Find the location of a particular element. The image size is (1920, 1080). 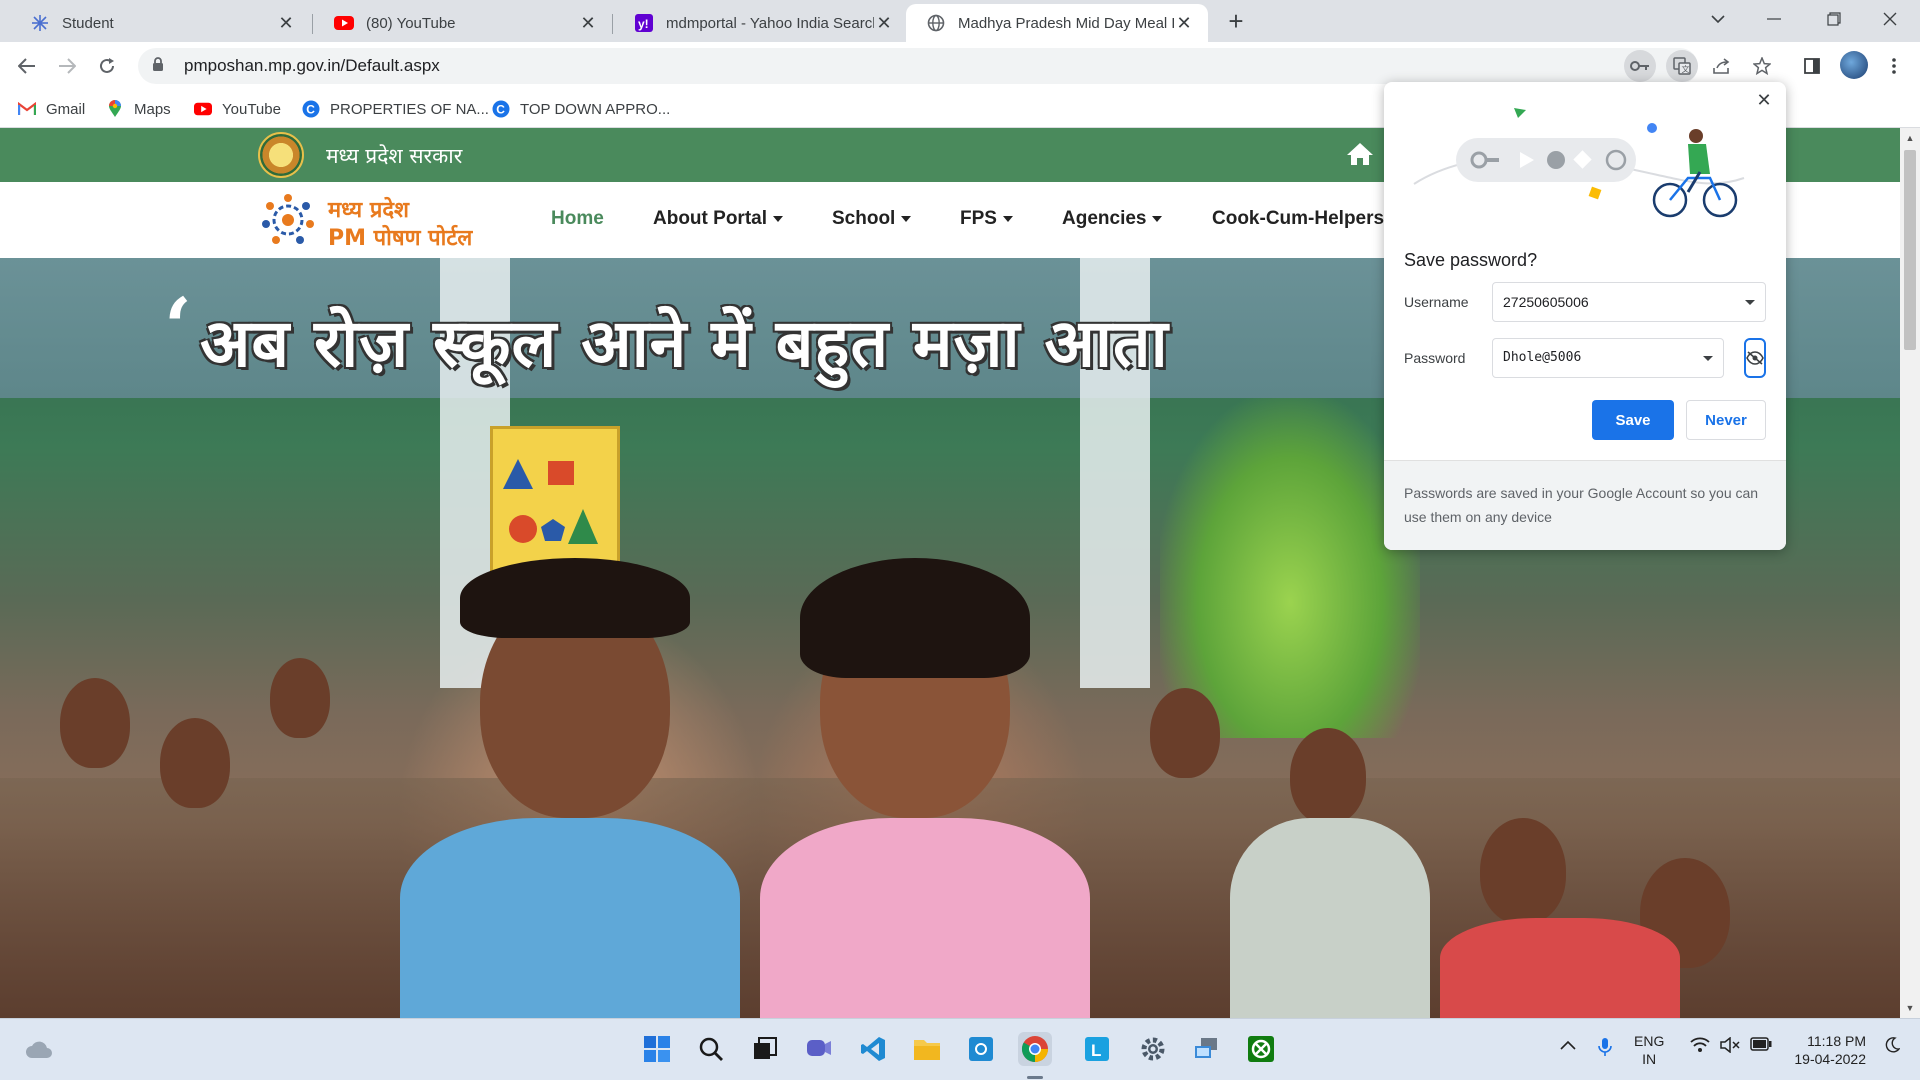

nav-about-portal: About Portal is located at coordinates (718, 219).